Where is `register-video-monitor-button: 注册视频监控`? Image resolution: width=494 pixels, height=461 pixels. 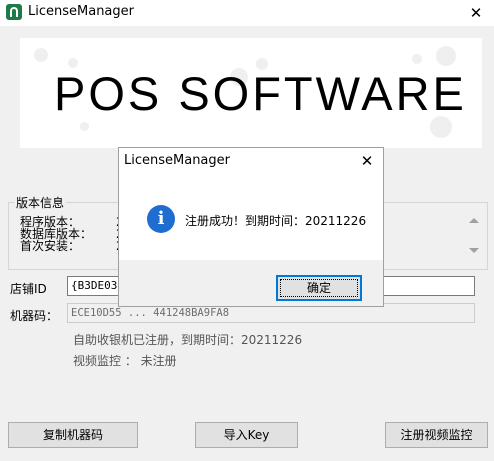 register-video-monitor-button: 注册视频监控 is located at coordinates (436, 435).